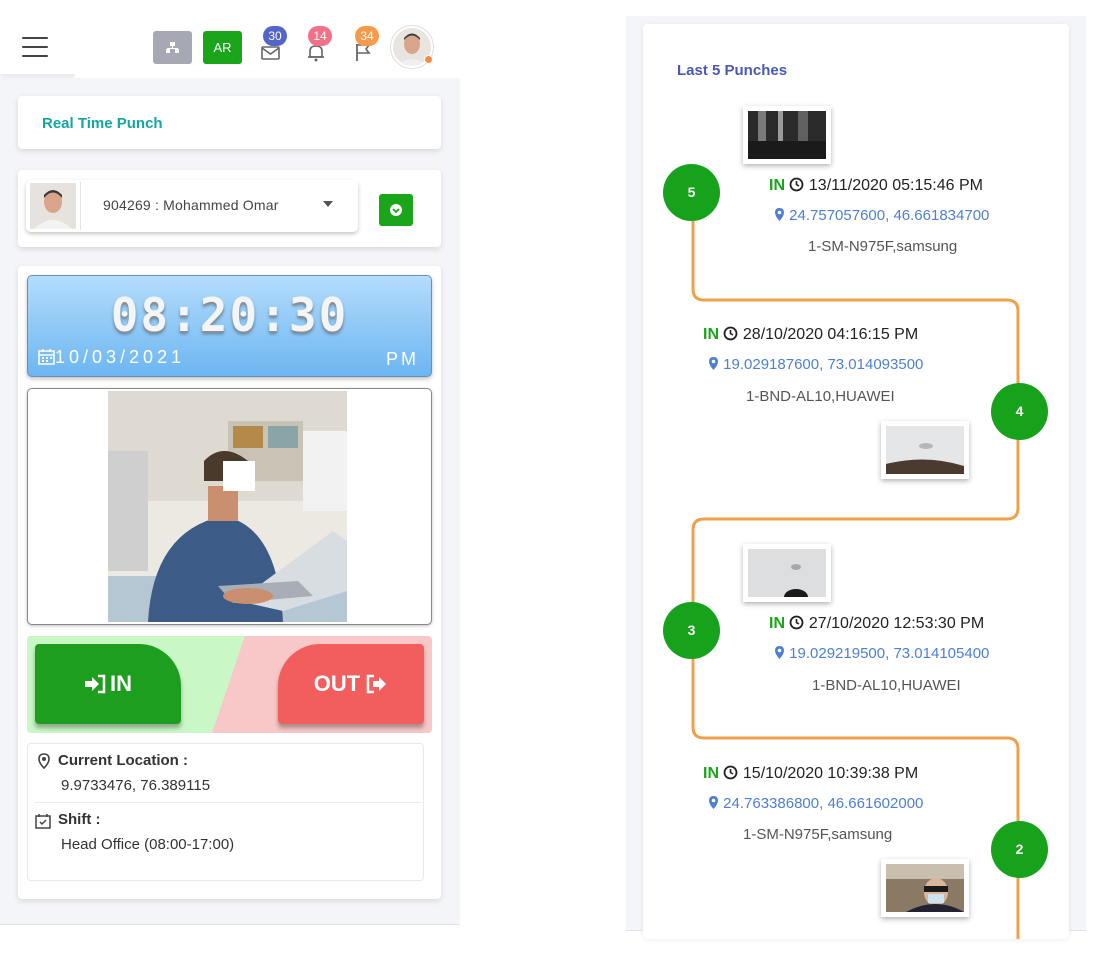 This screenshot has width=1108, height=957. Describe the element at coordinates (367, 36) in the screenshot. I see `flag-count-badge: 34` at that location.